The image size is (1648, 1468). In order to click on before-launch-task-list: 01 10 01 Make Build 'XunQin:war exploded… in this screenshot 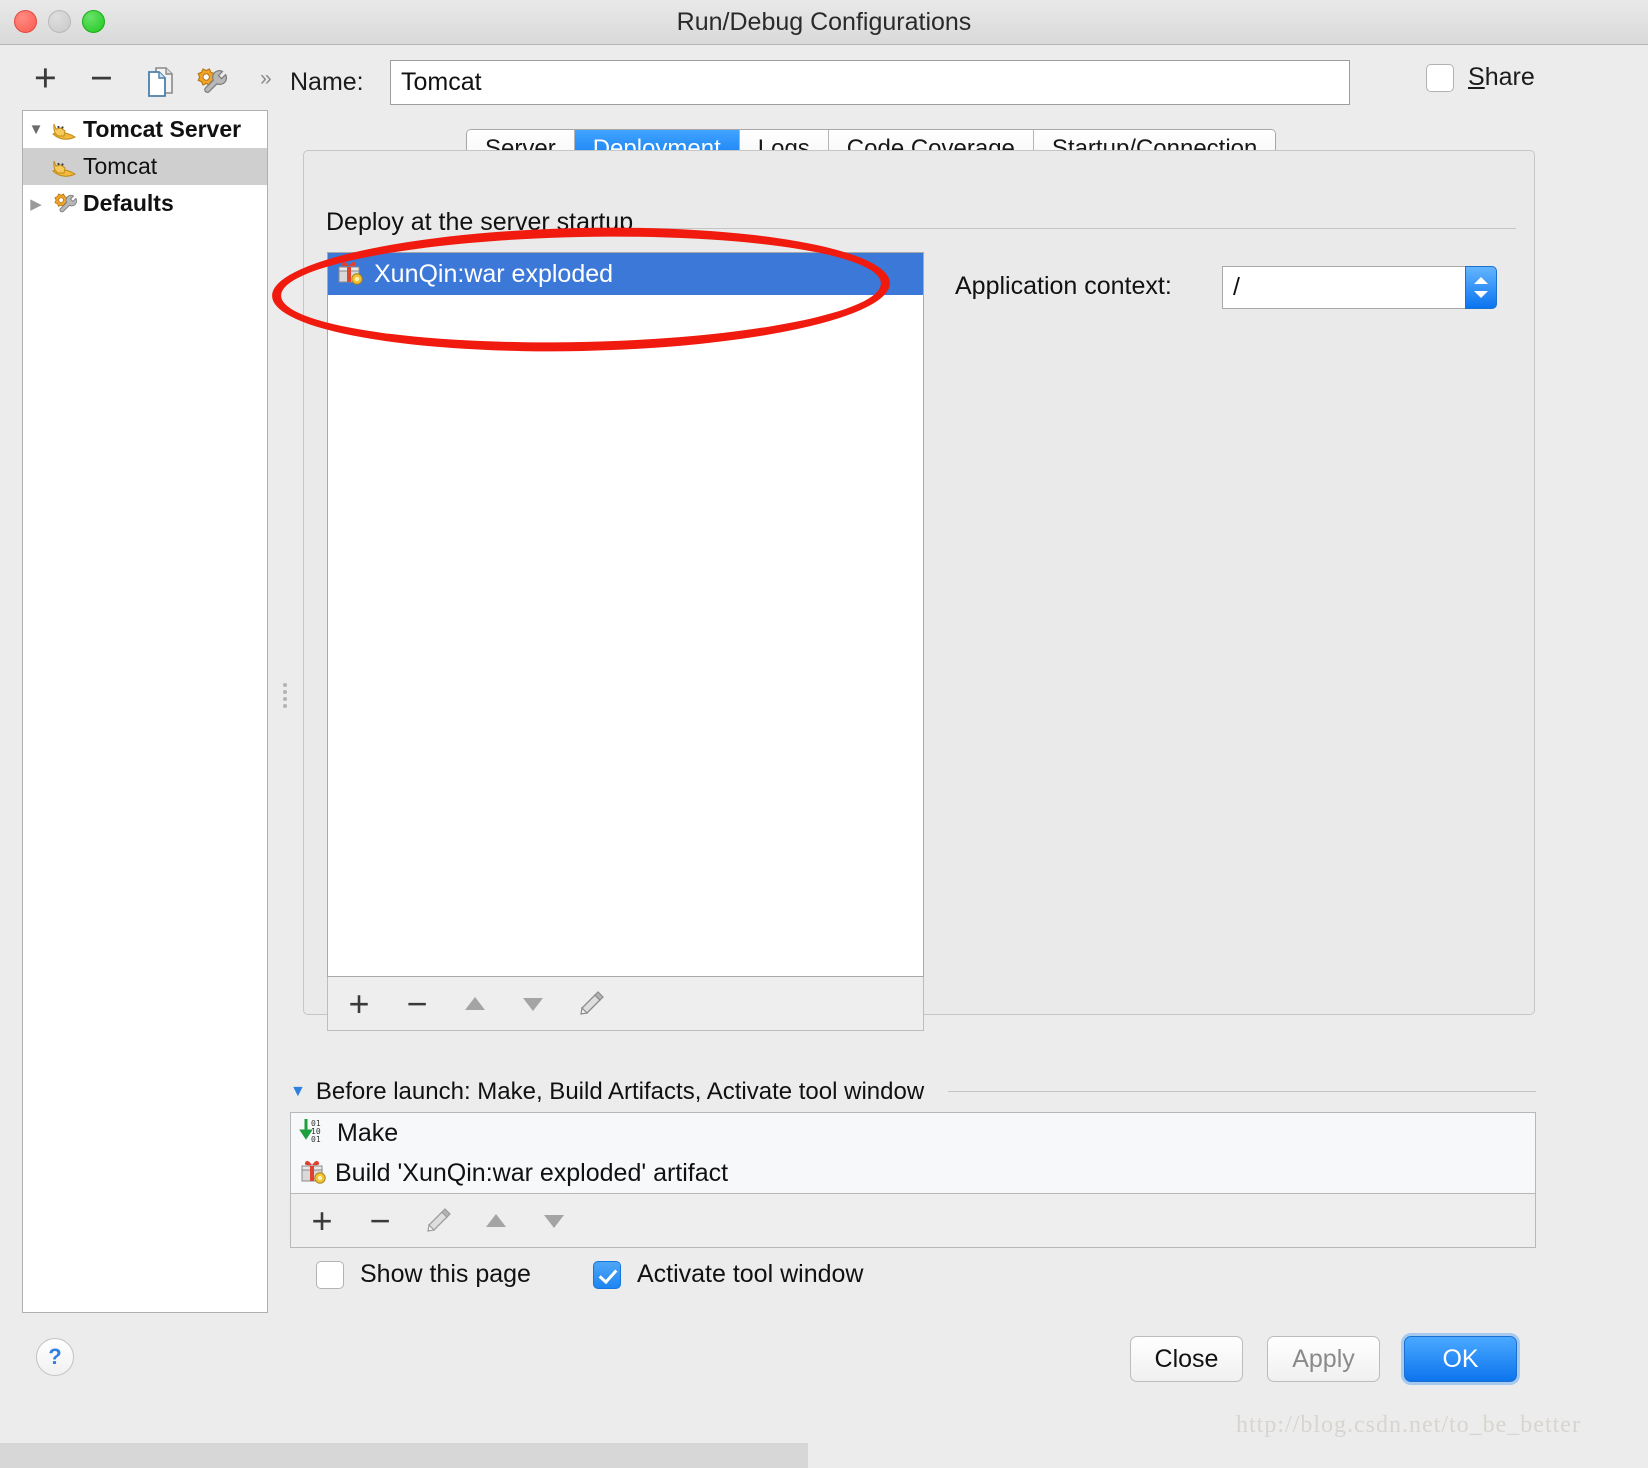, I will do `click(913, 1153)`.